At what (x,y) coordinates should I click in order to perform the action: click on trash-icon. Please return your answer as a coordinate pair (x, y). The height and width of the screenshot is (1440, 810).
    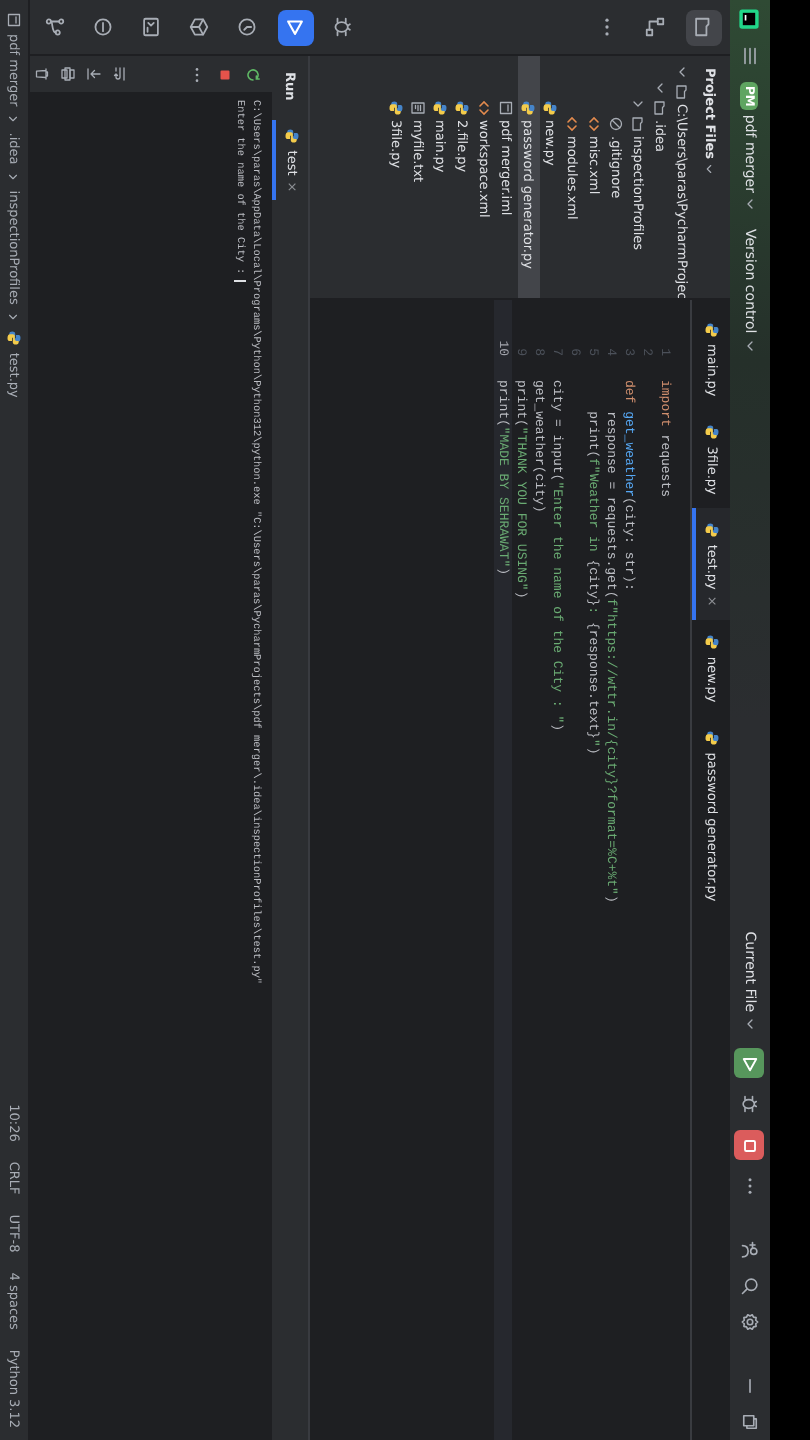
    Looking at the image, I should click on (42, 74).